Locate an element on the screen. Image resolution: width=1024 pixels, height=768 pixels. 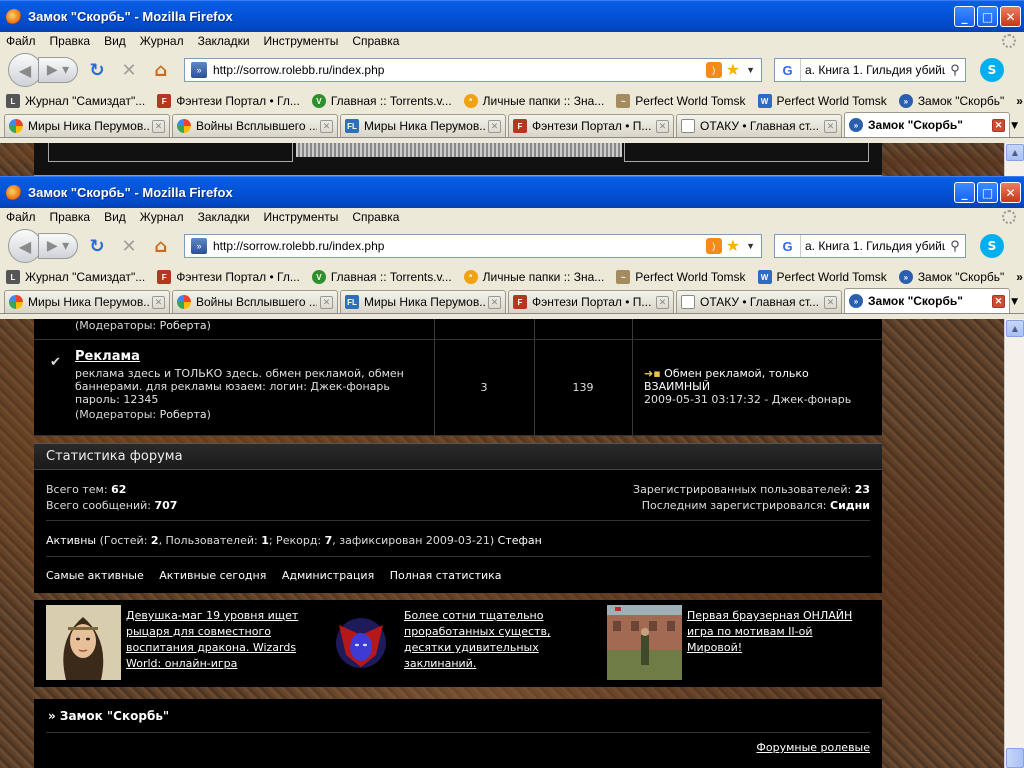
ad-image-ww2 is located at coordinates (644, 642).